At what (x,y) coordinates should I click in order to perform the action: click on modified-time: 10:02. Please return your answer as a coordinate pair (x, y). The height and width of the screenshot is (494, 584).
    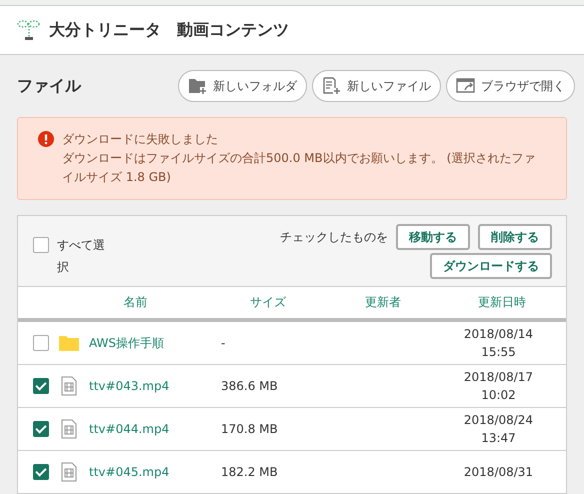
    Looking at the image, I should click on (498, 395).